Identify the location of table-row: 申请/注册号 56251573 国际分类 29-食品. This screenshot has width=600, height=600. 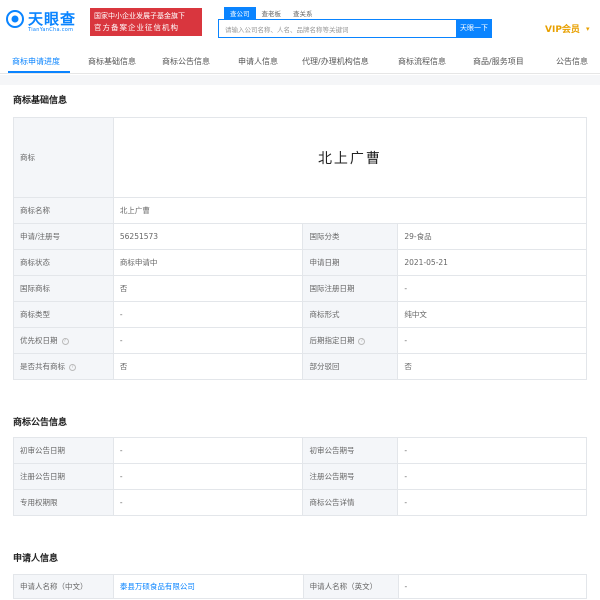
(300, 236).